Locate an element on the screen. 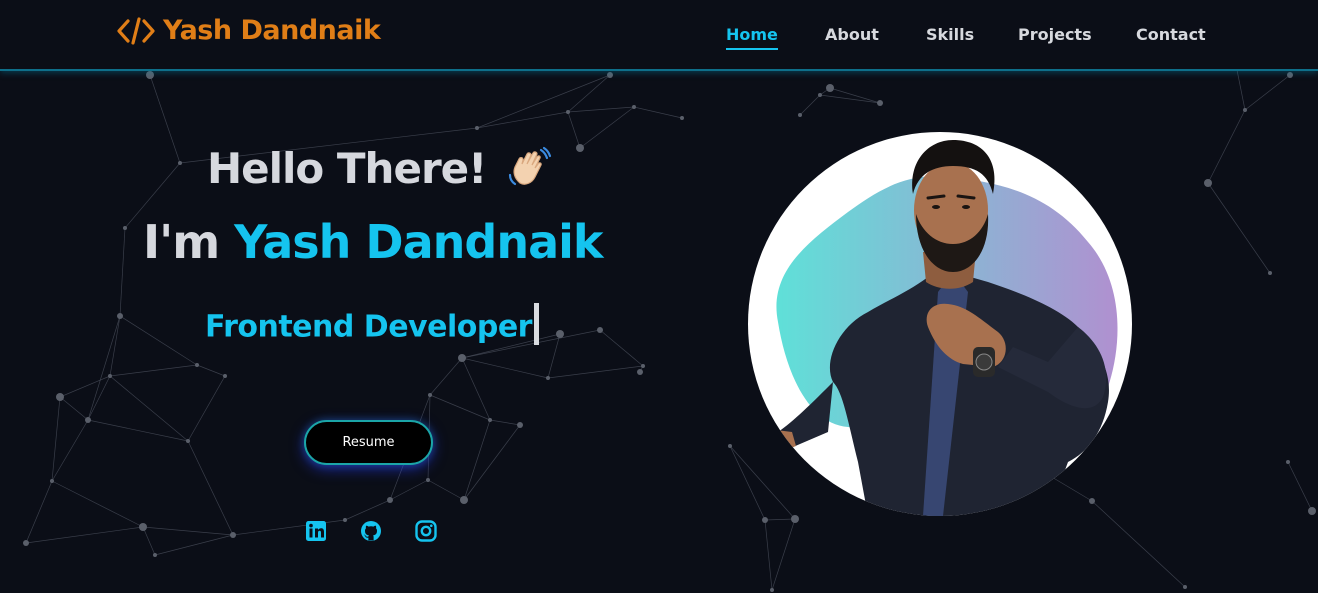 The image size is (1318, 593). code-brackets-icon is located at coordinates (136, 30).